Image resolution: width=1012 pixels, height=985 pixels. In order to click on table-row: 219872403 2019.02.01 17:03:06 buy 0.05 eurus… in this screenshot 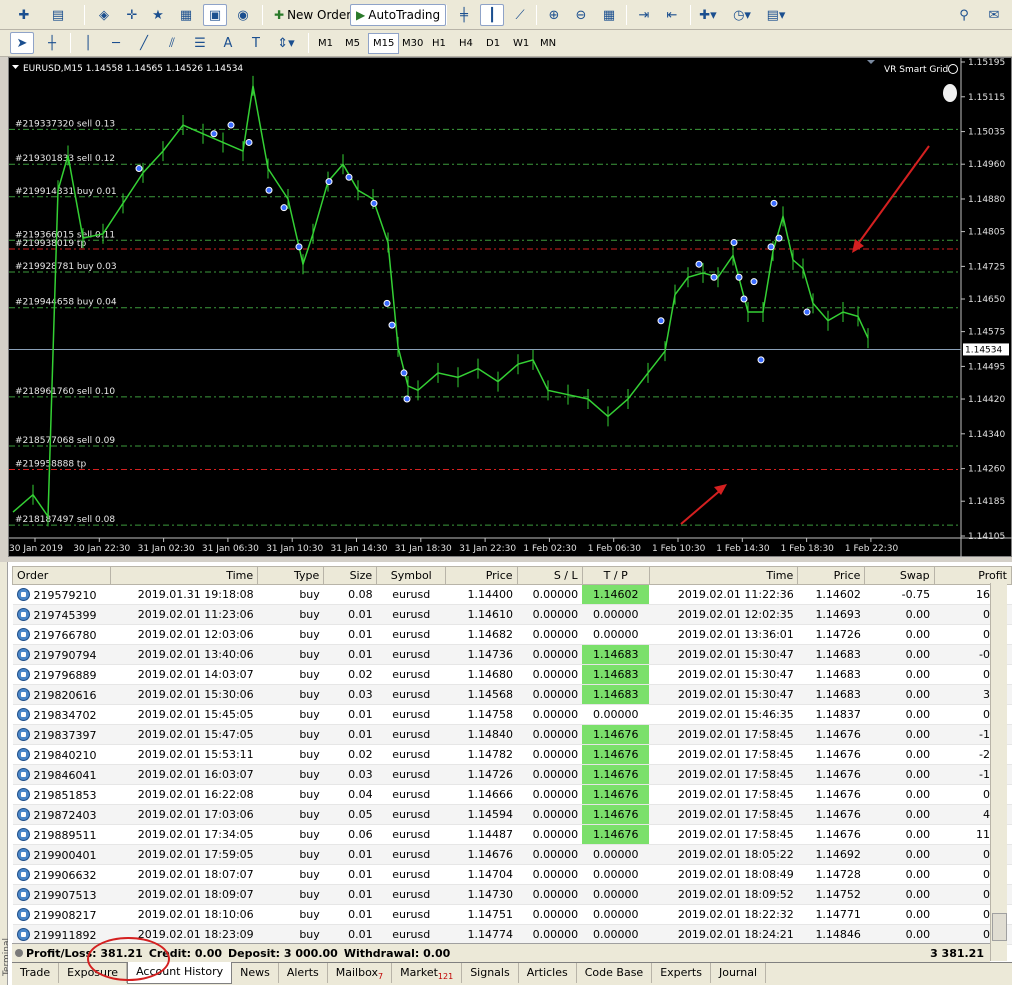, I will do `click(512, 814)`.